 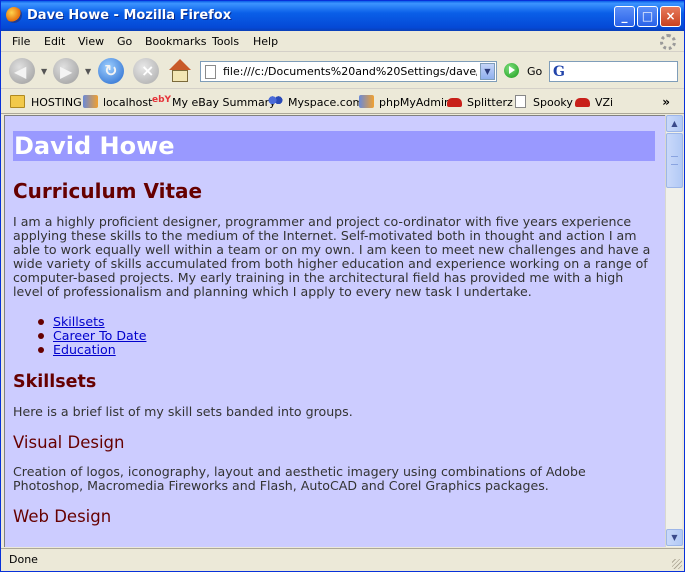 What do you see at coordinates (129, 15) in the screenshot?
I see `window-title: Dave Howe - Mozilla Firefox` at bounding box center [129, 15].